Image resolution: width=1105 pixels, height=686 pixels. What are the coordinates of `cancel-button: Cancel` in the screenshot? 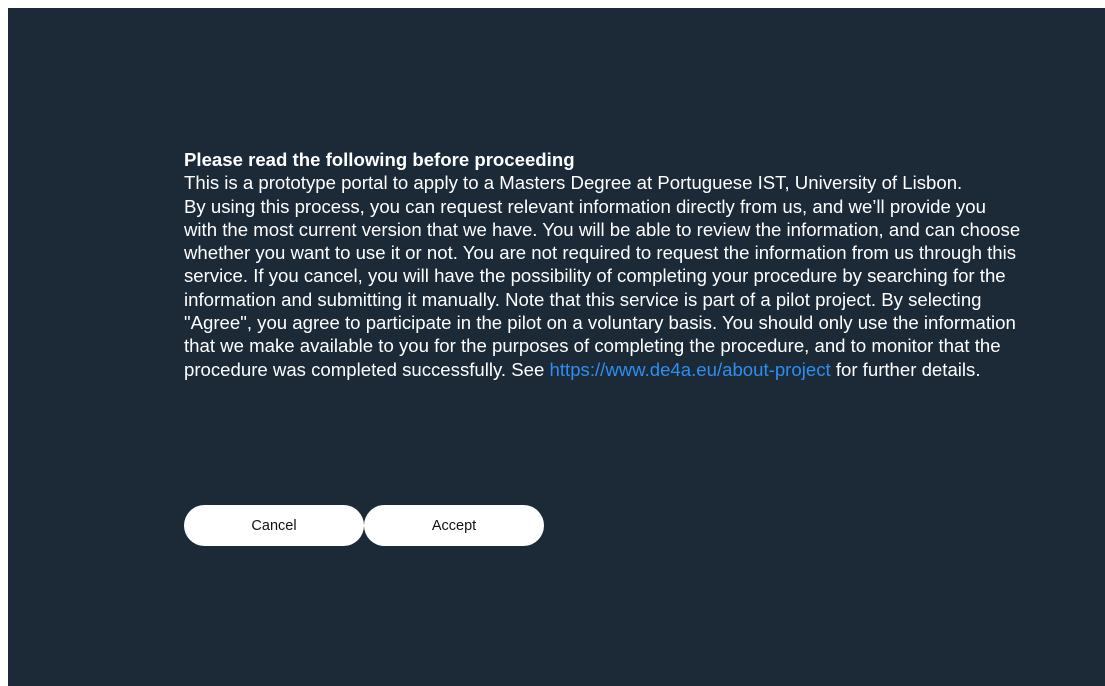 It's located at (274, 525).